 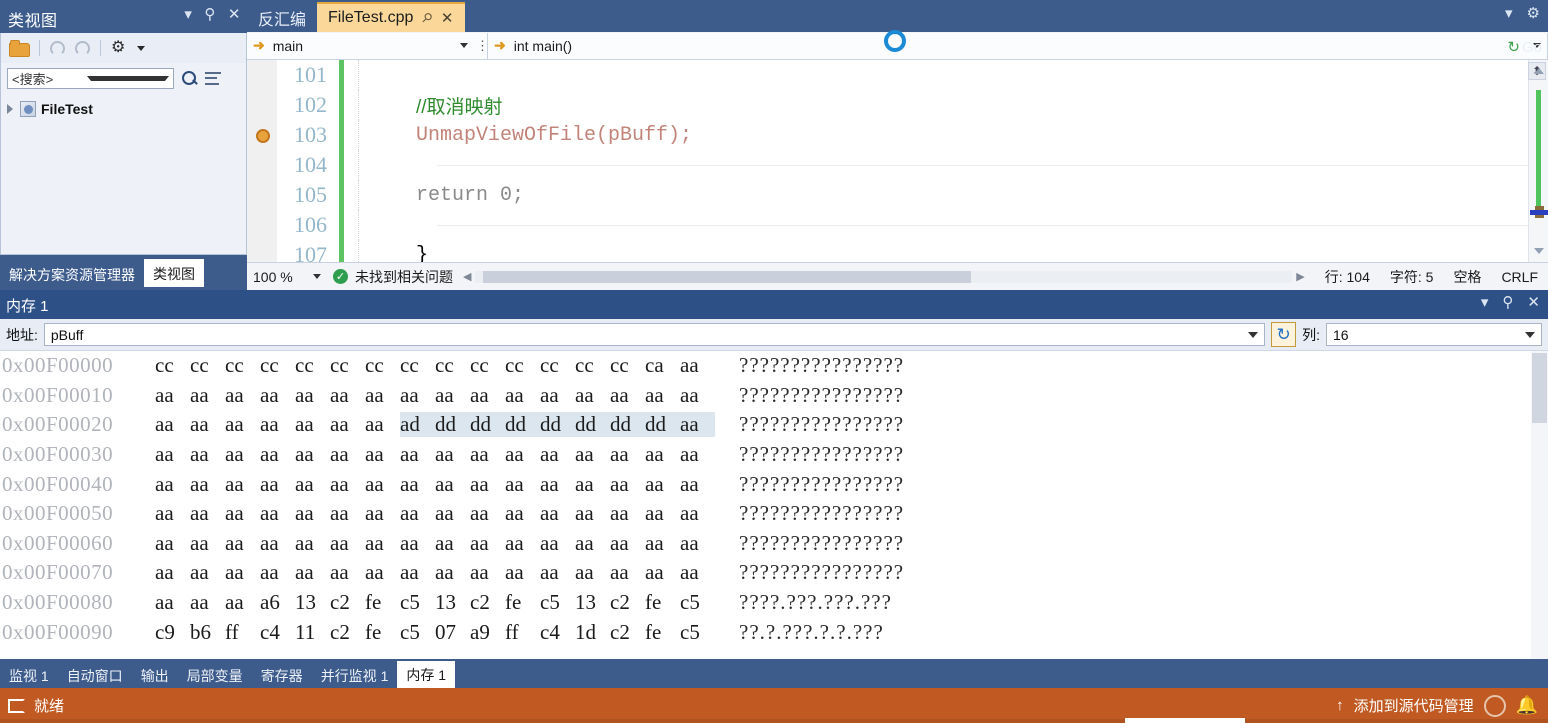 What do you see at coordinates (1533, 302) in the screenshot?
I see `close-icon: ✕` at bounding box center [1533, 302].